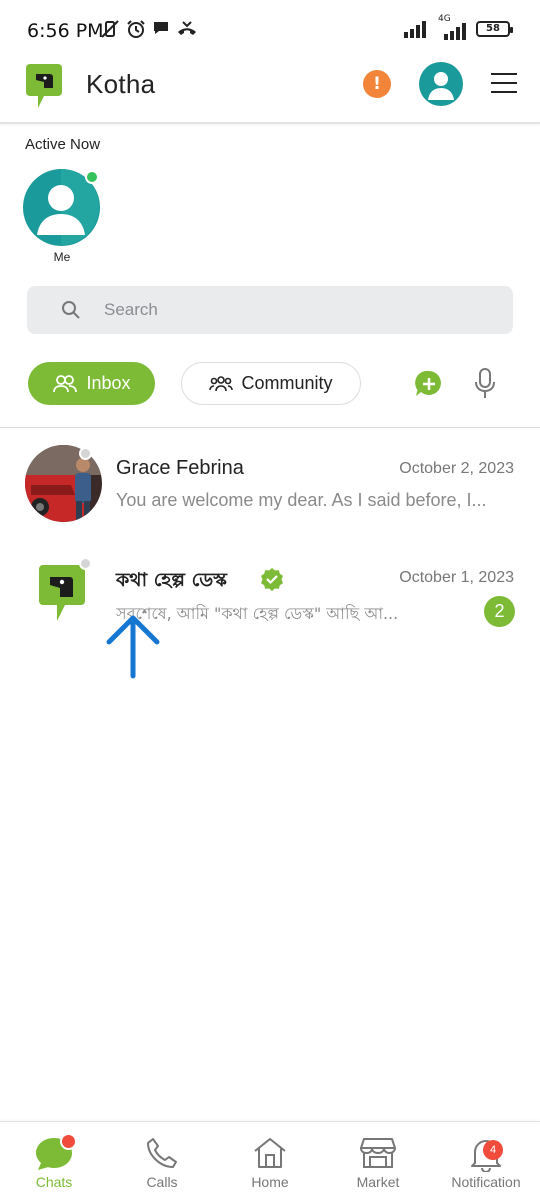 The width and height of the screenshot is (540, 1200). What do you see at coordinates (180, 468) in the screenshot?
I see `chat-contact-name: Grace Febrina` at bounding box center [180, 468].